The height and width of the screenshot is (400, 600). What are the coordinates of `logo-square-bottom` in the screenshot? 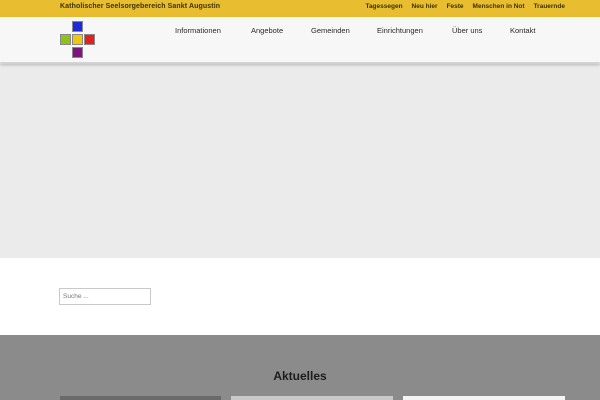 It's located at (77, 52).